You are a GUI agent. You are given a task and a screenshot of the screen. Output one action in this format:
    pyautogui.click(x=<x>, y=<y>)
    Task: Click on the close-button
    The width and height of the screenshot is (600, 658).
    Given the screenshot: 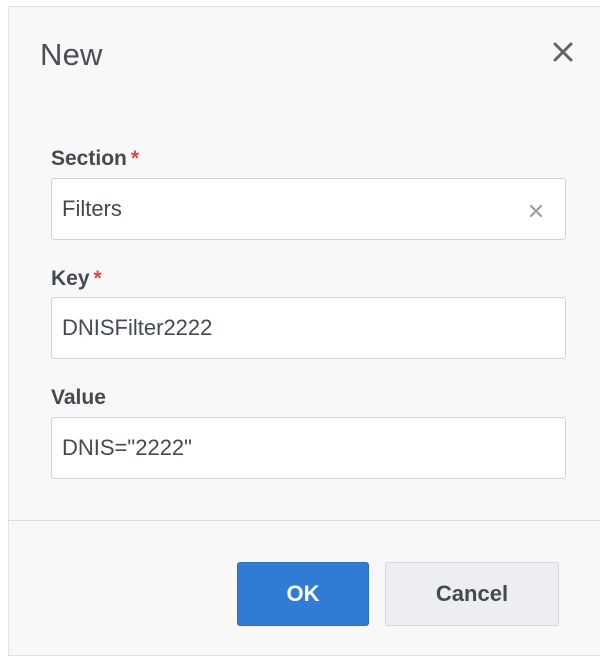 What is the action you would take?
    pyautogui.click(x=563, y=52)
    